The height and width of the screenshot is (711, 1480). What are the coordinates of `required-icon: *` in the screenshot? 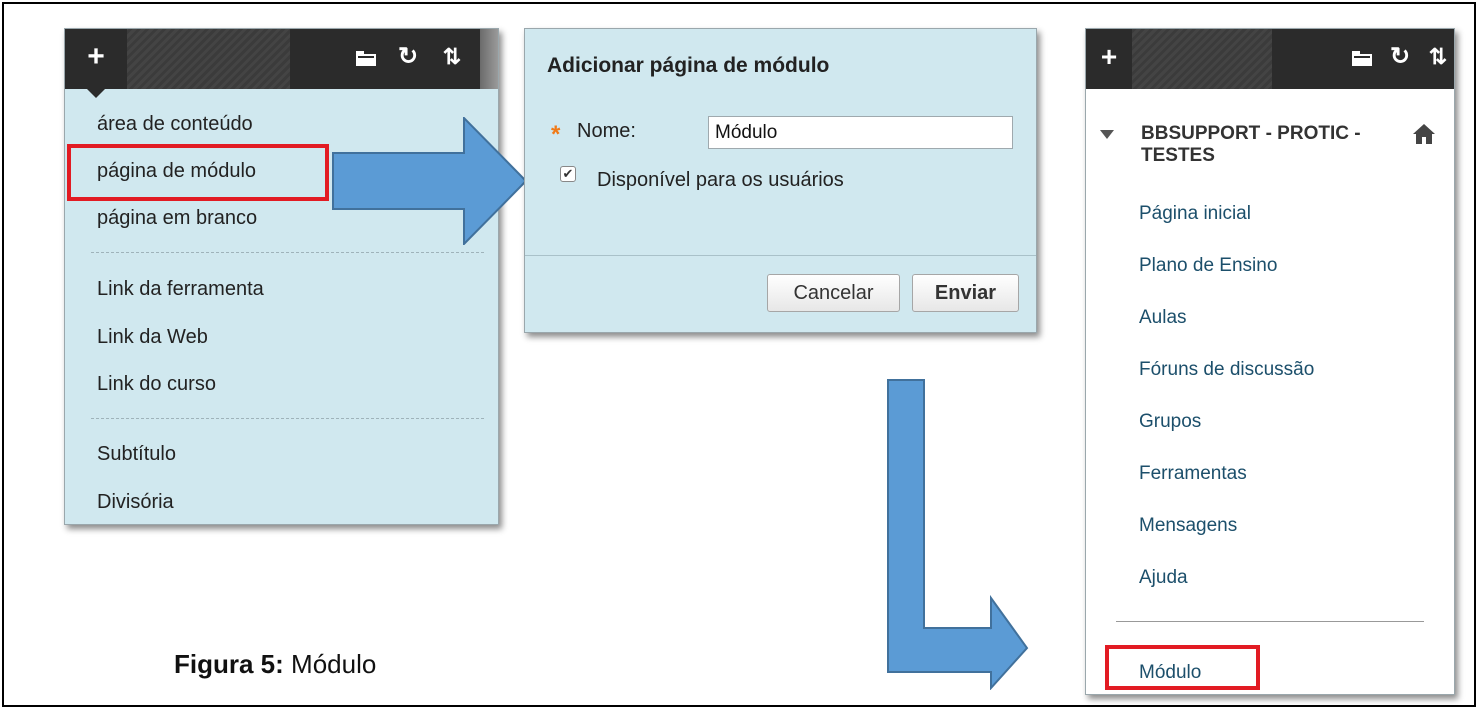 It's located at (556, 134).